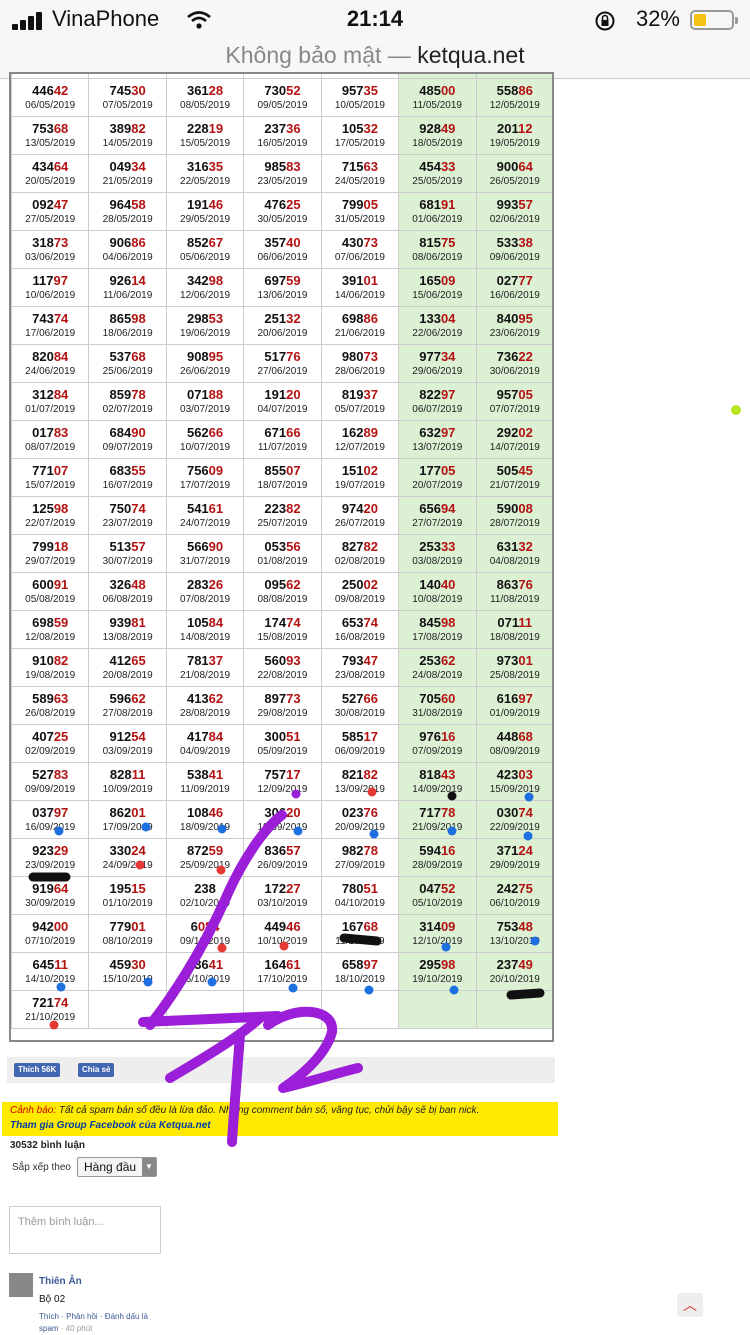  What do you see at coordinates (127, 135) in the screenshot?
I see `result-cell: 38982 14/05/2019` at bounding box center [127, 135].